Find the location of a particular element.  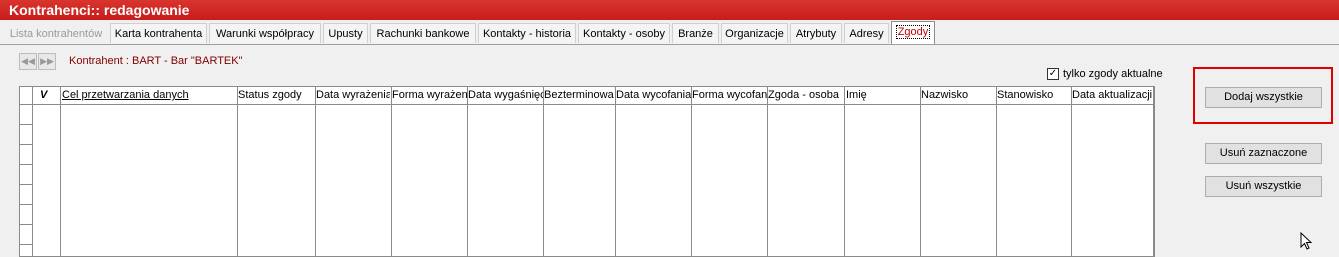

column-header-bezterminowa: Bezterminowa is located at coordinates (579, 95).